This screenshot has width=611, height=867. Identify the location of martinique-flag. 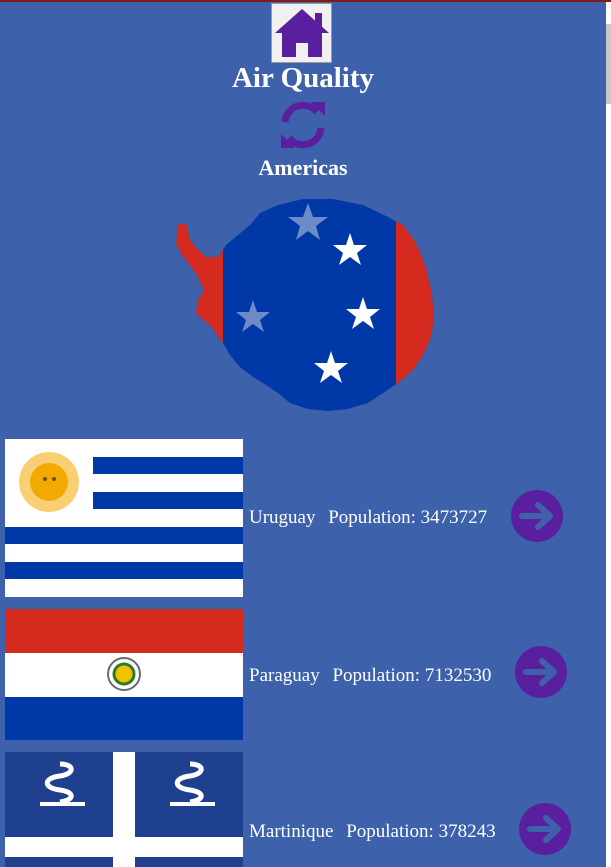
(124, 809).